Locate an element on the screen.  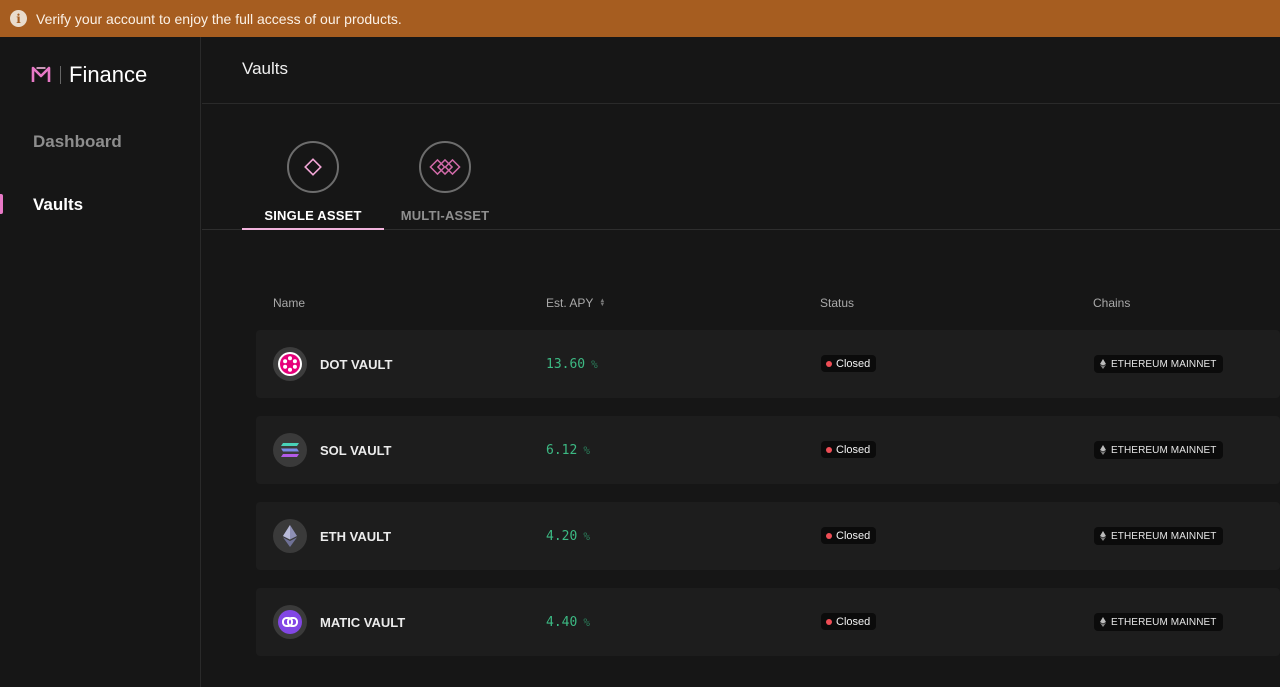
diamond-icon is located at coordinates (313, 167).